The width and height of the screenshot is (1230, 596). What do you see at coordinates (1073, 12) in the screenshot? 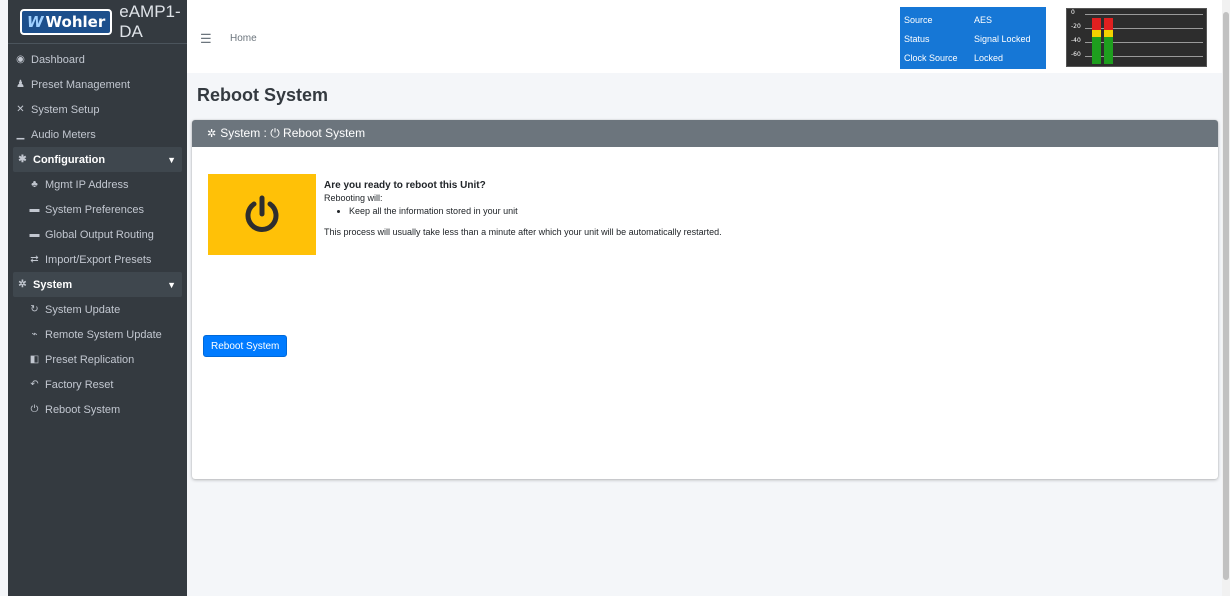
I see `meter-tick: 0` at bounding box center [1073, 12].